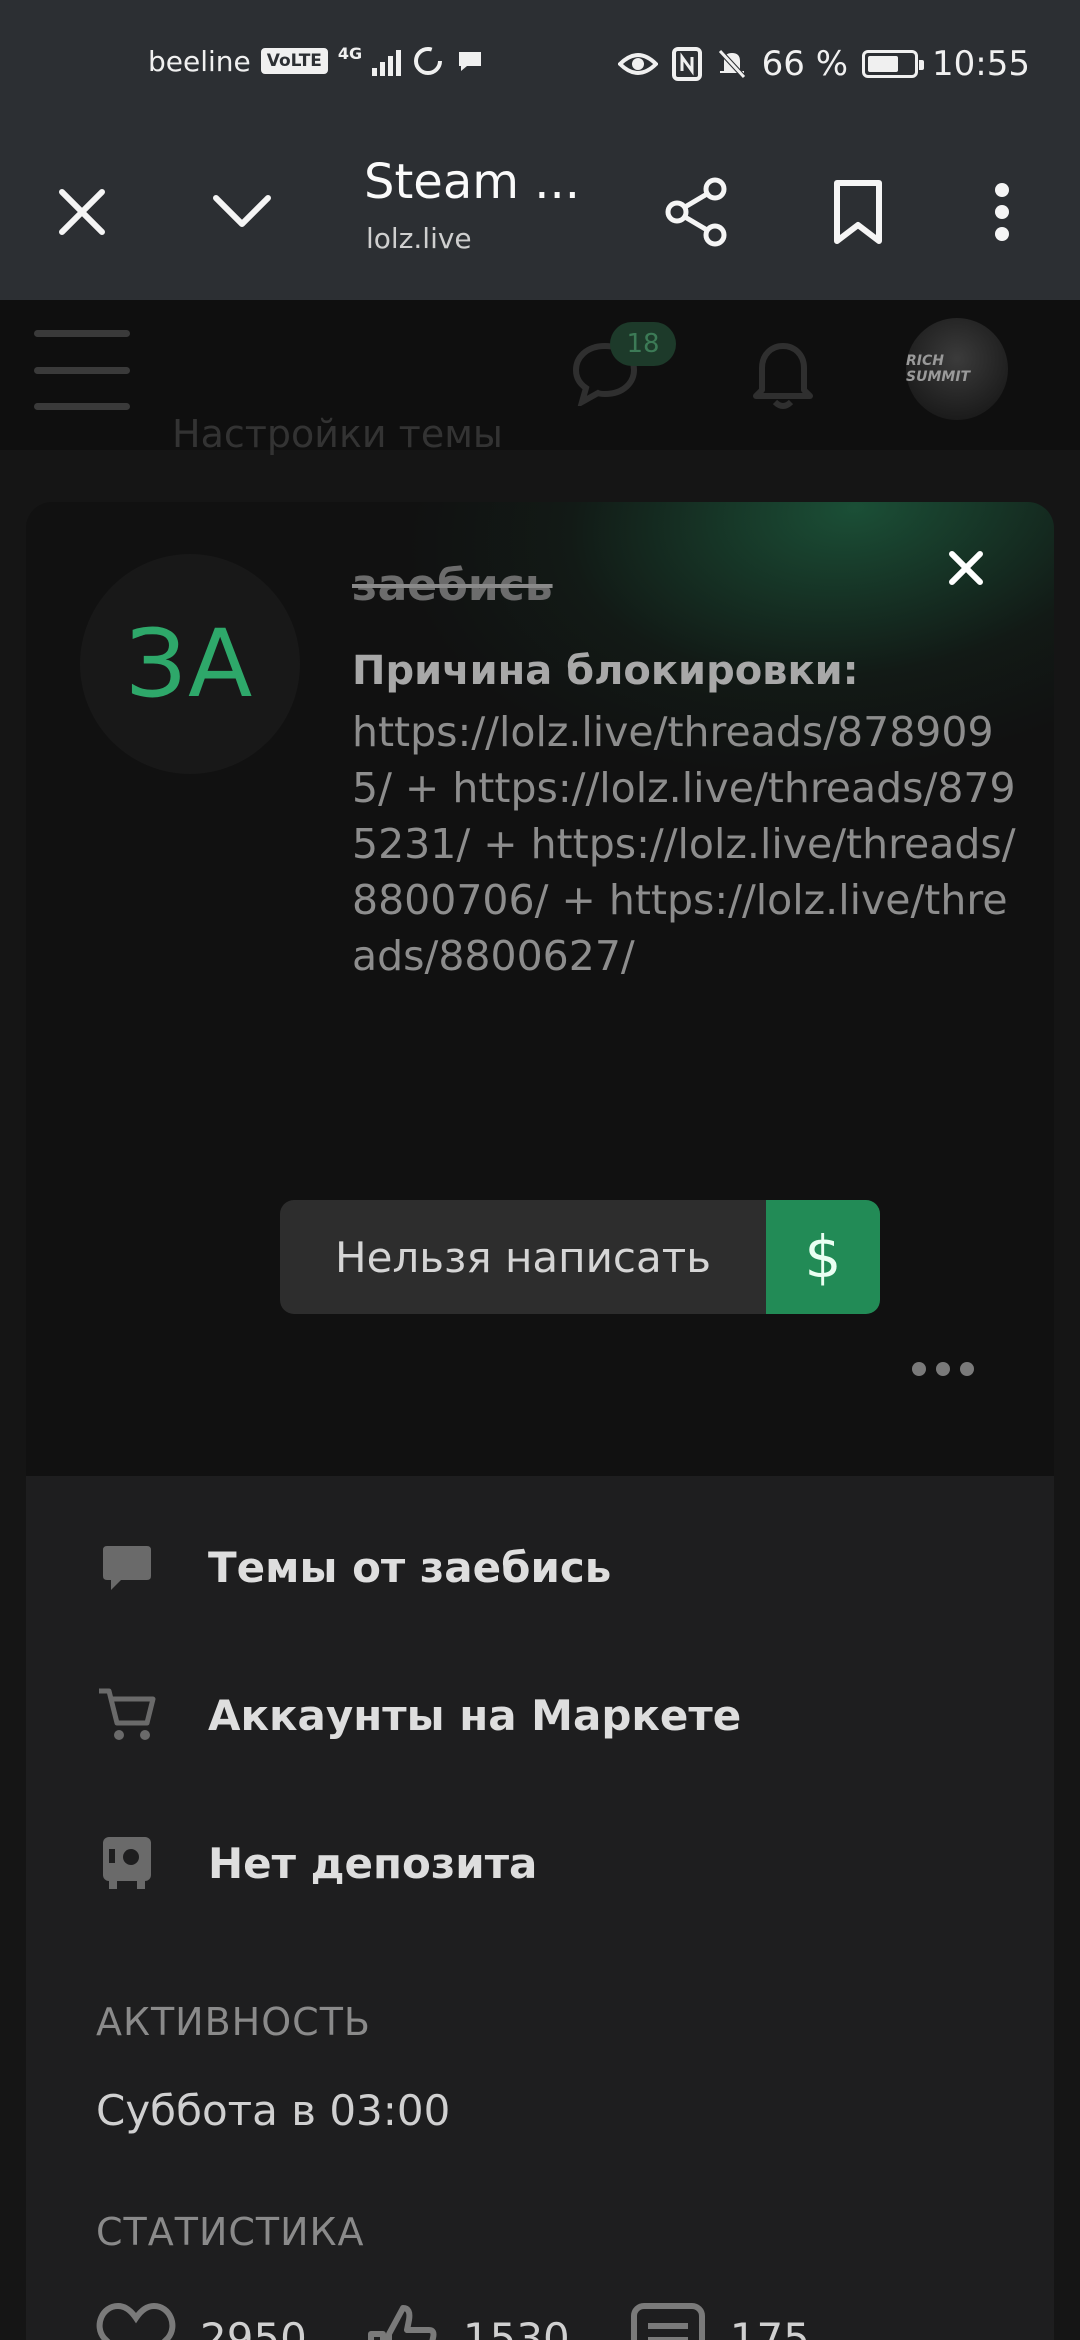 This screenshot has width=1080, height=2340. Describe the element at coordinates (769, 2326) in the screenshot. I see `posts-count: 175` at that location.